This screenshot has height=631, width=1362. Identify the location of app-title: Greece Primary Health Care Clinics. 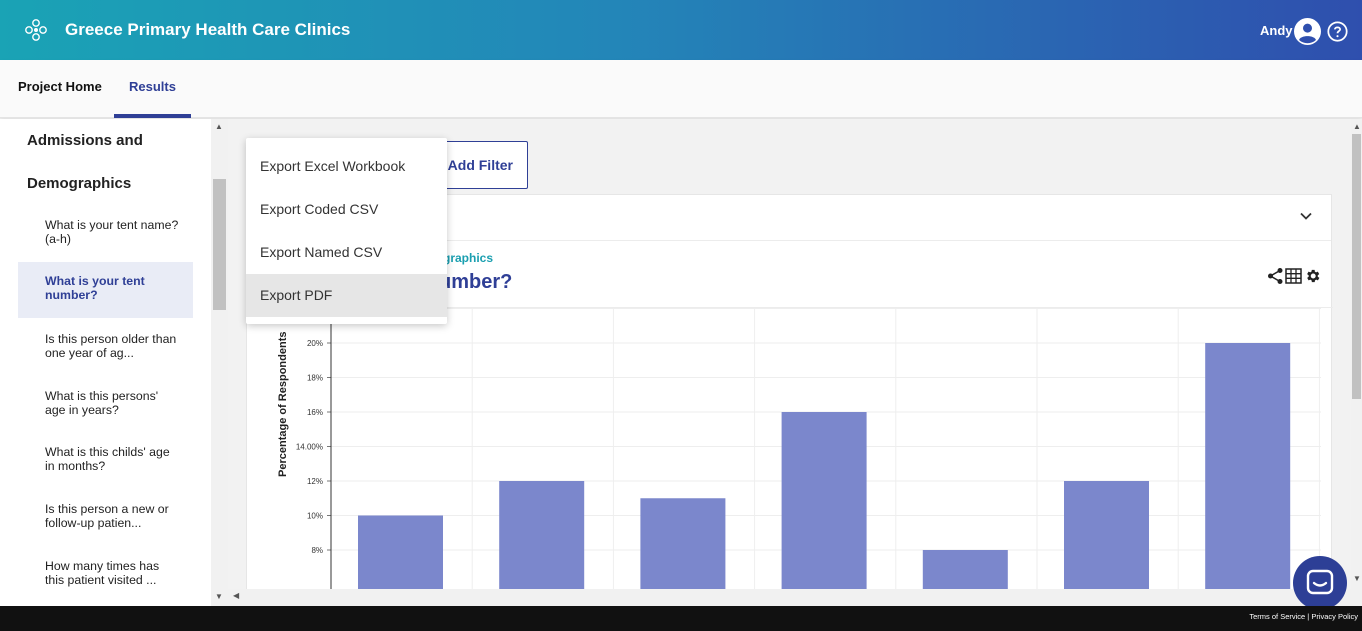
(208, 29).